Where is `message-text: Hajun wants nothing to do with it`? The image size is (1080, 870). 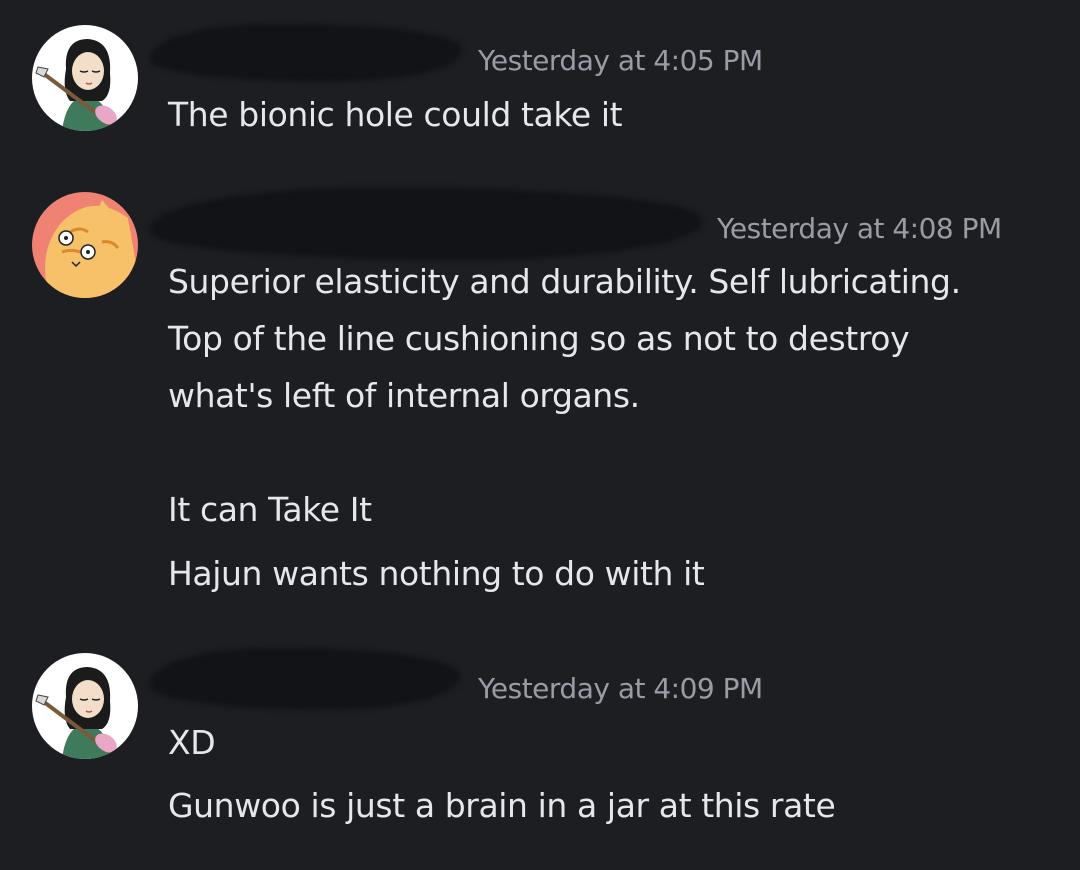 message-text: Hajun wants nothing to do with it is located at coordinates (436, 573).